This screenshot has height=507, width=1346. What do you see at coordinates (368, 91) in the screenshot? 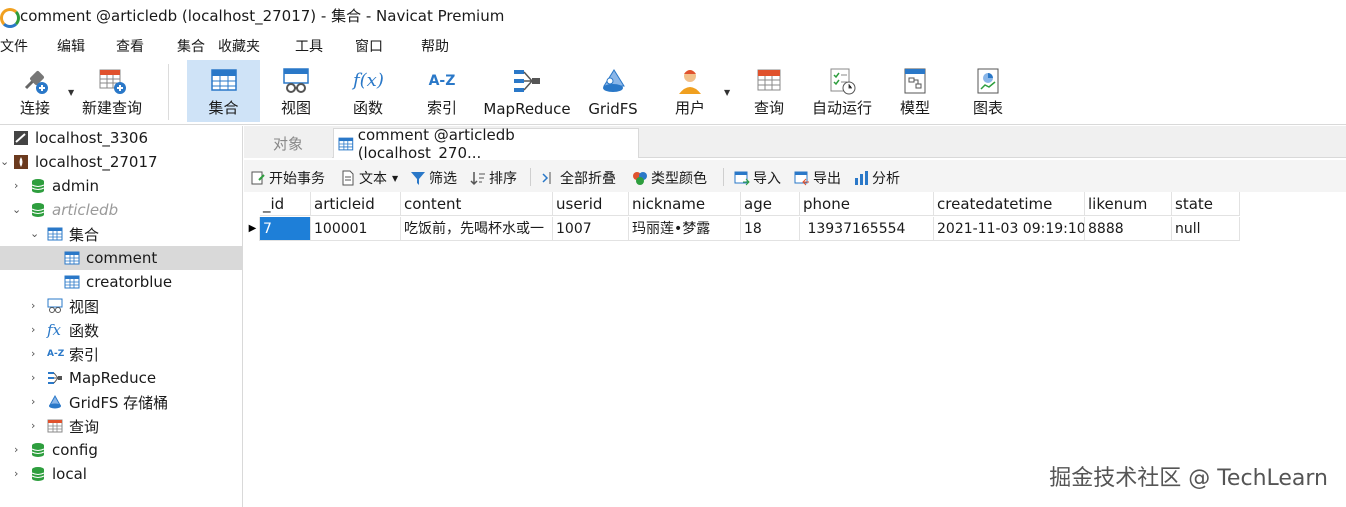
I see `function-button: f(x) 函数` at bounding box center [368, 91].